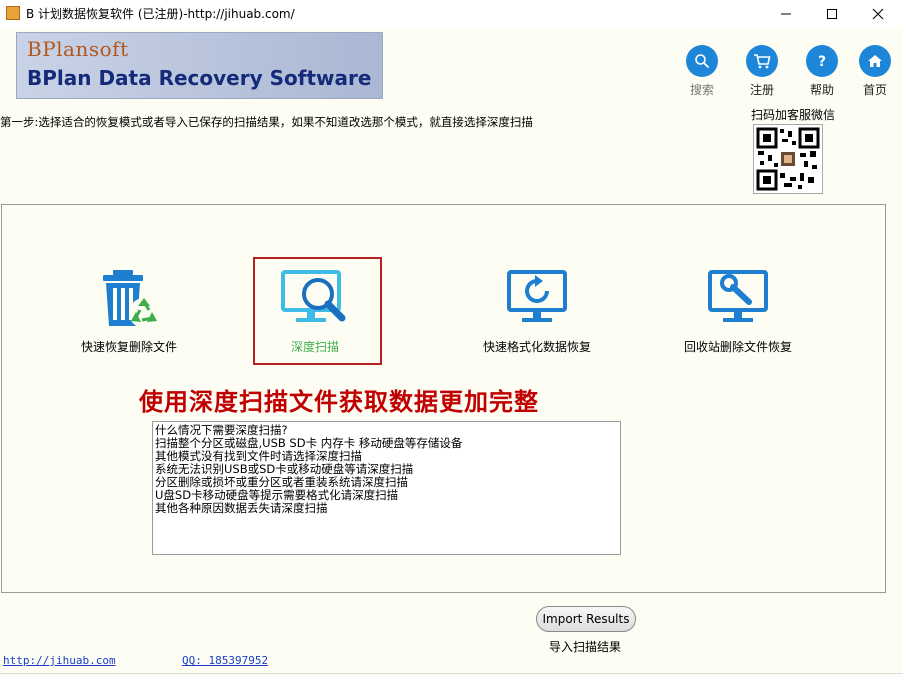 This screenshot has width=902, height=677. What do you see at coordinates (537, 303) in the screenshot?
I see `monitor-refresh-icon` at bounding box center [537, 303].